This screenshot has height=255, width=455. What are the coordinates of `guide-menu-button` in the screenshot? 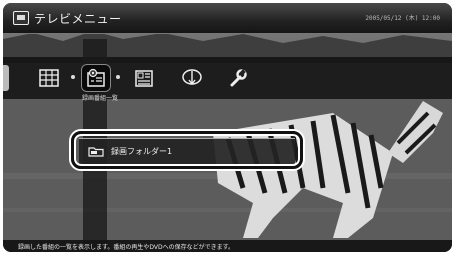 It's located at (49, 78).